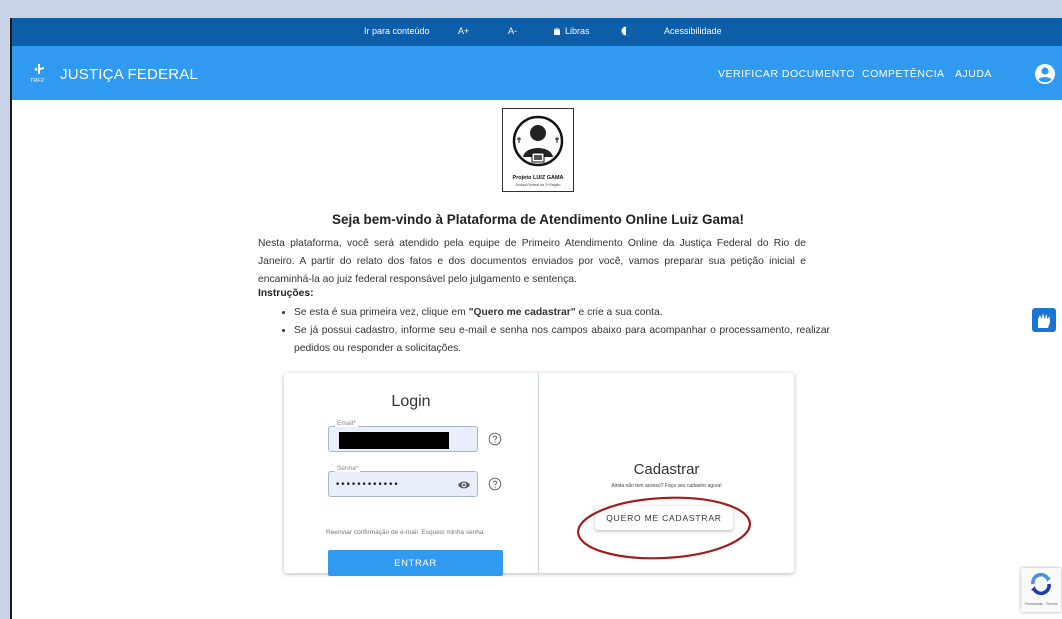  What do you see at coordinates (464, 485) in the screenshot?
I see `eye-icon` at bounding box center [464, 485].